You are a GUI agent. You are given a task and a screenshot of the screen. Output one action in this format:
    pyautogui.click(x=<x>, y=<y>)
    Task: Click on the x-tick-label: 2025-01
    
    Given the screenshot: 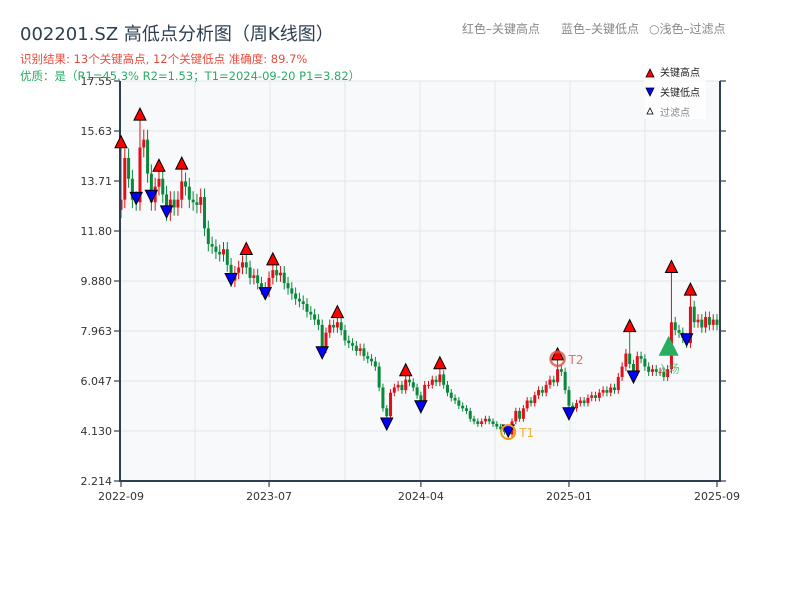 What is the action you would take?
    pyautogui.click(x=569, y=496)
    